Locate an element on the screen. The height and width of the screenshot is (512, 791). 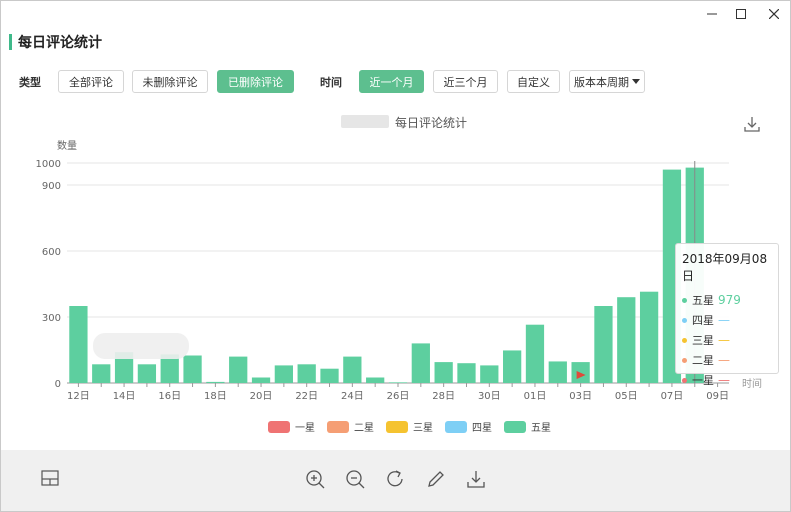
x-tick-label: 18日 is located at coordinates (215, 396).